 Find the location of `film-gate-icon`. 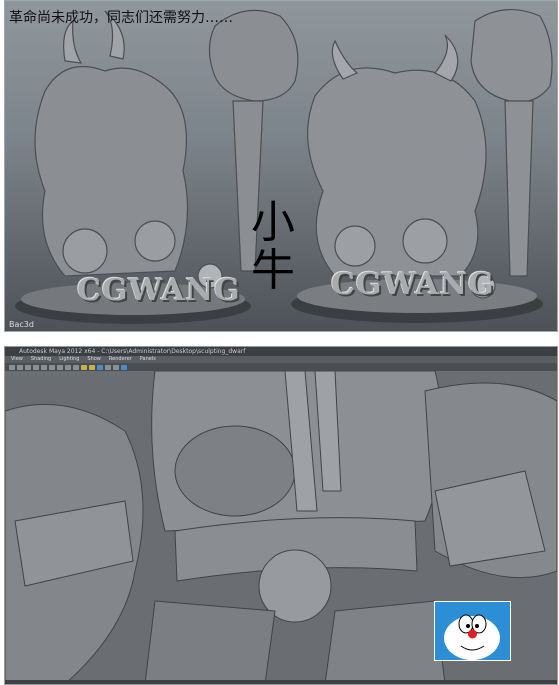

film-gate-icon is located at coordinates (52, 367).